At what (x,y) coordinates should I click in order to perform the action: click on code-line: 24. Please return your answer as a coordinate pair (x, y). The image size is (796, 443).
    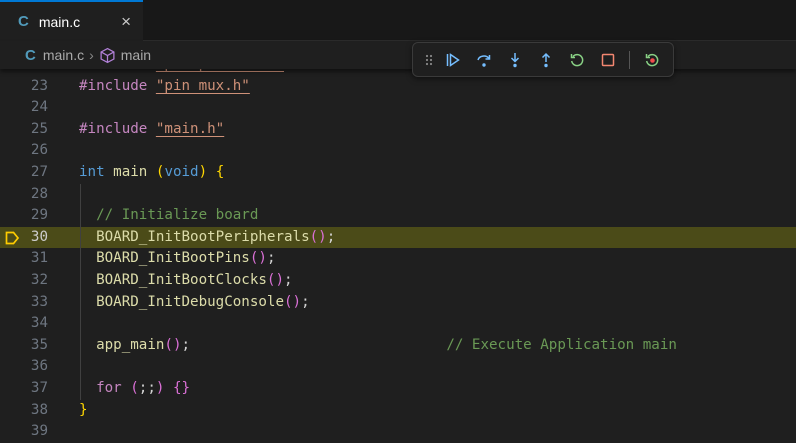
    Looking at the image, I should click on (398, 108).